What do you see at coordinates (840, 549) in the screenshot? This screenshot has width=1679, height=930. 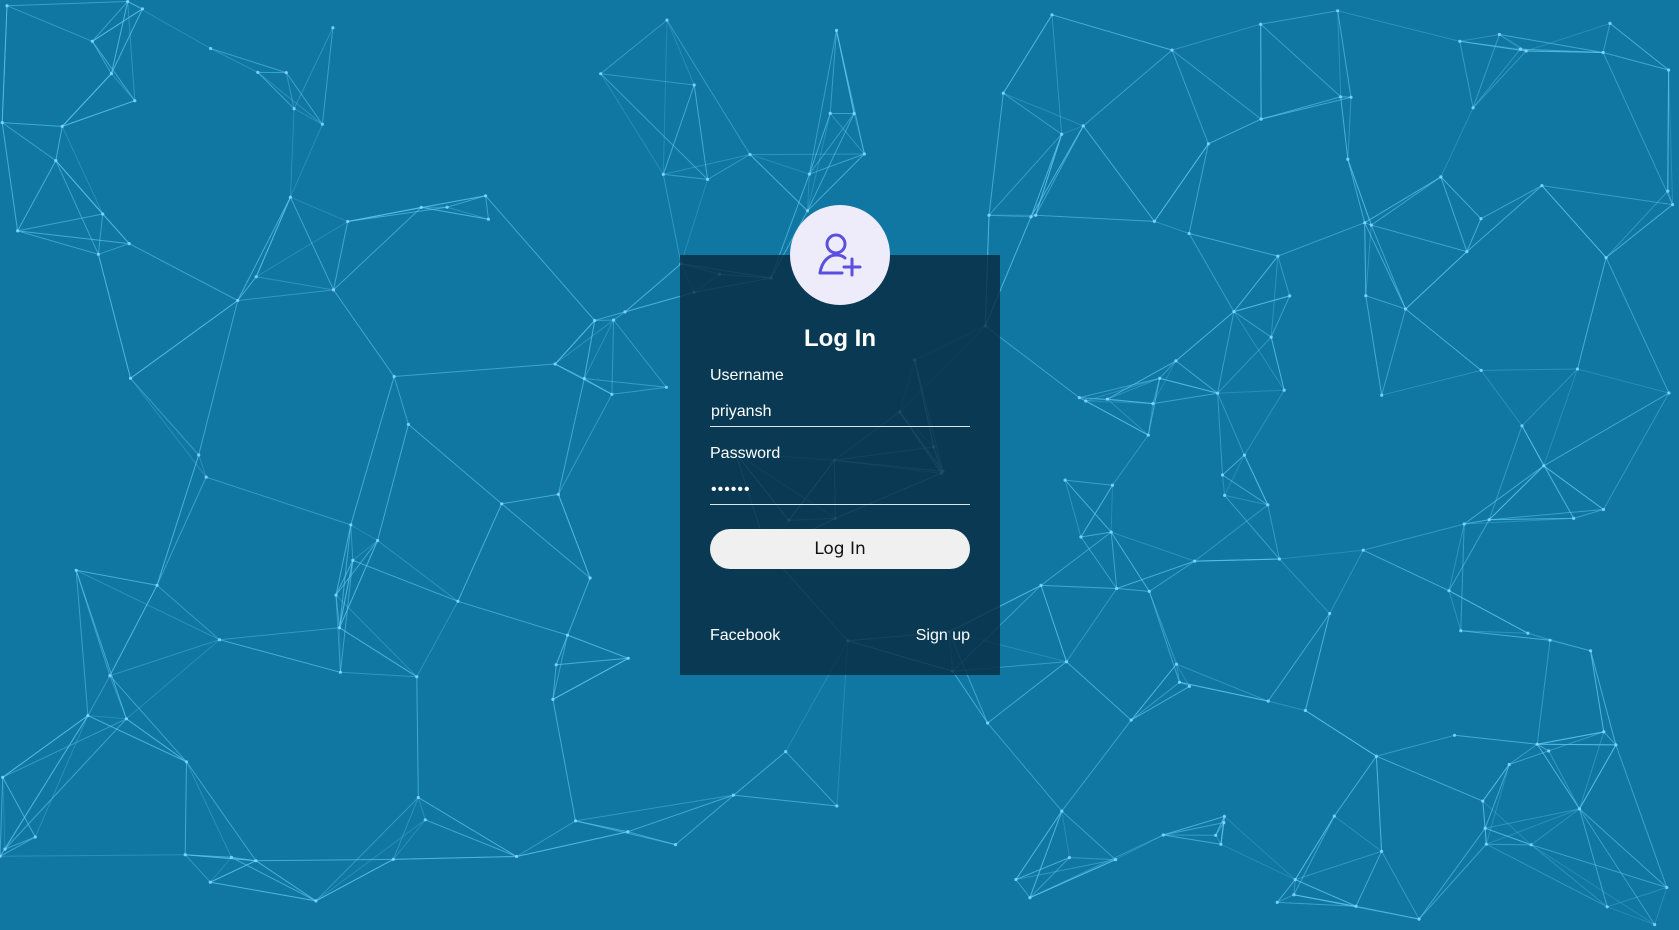 I see `login-button: Log In` at bounding box center [840, 549].